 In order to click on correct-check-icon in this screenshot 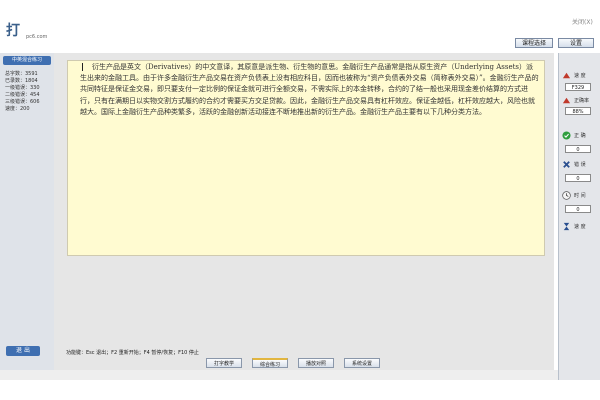, I will do `click(566, 135)`.